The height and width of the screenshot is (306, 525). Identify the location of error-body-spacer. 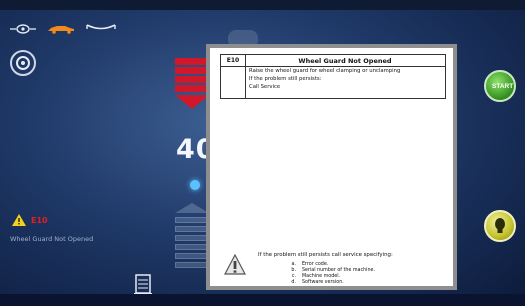
(233, 82).